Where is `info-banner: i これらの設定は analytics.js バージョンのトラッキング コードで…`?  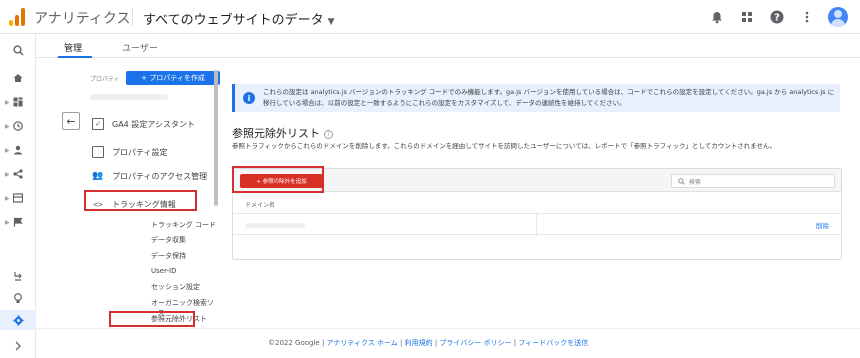 info-banner: i これらの設定は analytics.js バージョンのトラッキング コードで… is located at coordinates (536, 98).